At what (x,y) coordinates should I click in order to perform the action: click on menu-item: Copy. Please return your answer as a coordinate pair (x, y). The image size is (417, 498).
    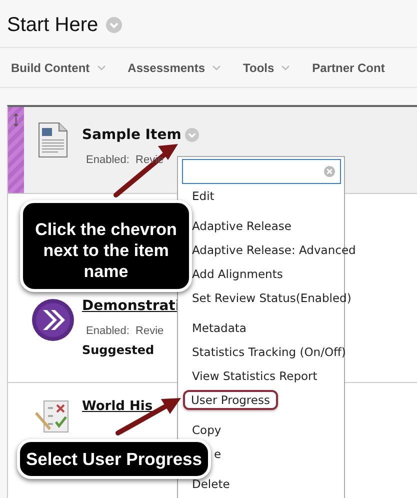
    Looking at the image, I should click on (207, 430).